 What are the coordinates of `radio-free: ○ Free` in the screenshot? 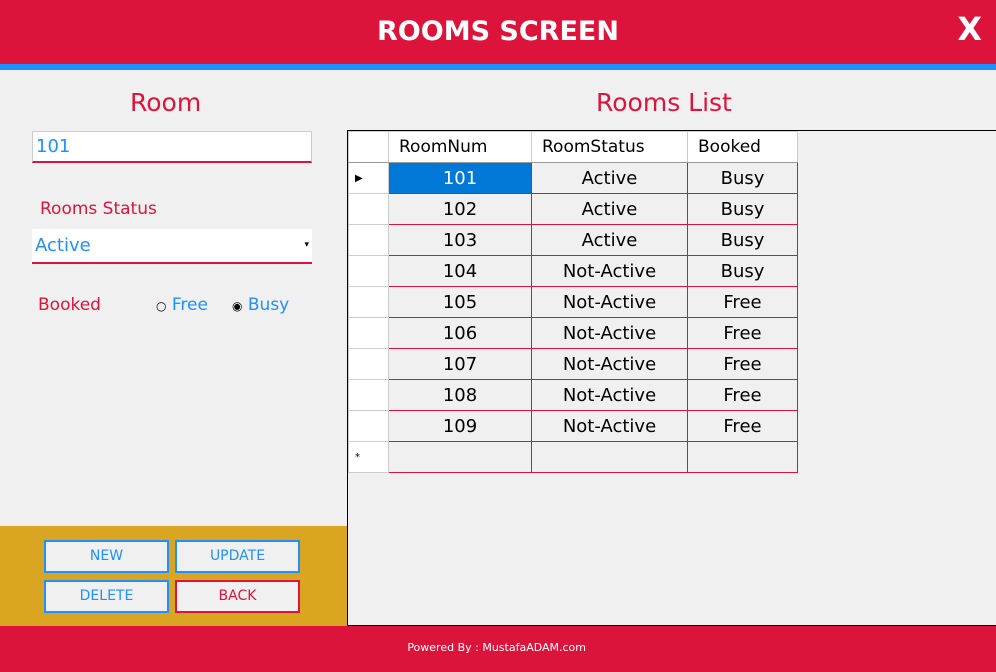 It's located at (182, 305).